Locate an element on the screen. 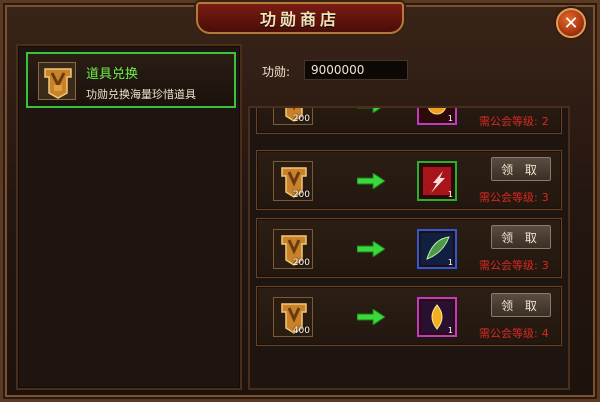 The height and width of the screenshot is (402, 600). exchange-row: 200 1 需公会等级: 2 is located at coordinates (409, 121).